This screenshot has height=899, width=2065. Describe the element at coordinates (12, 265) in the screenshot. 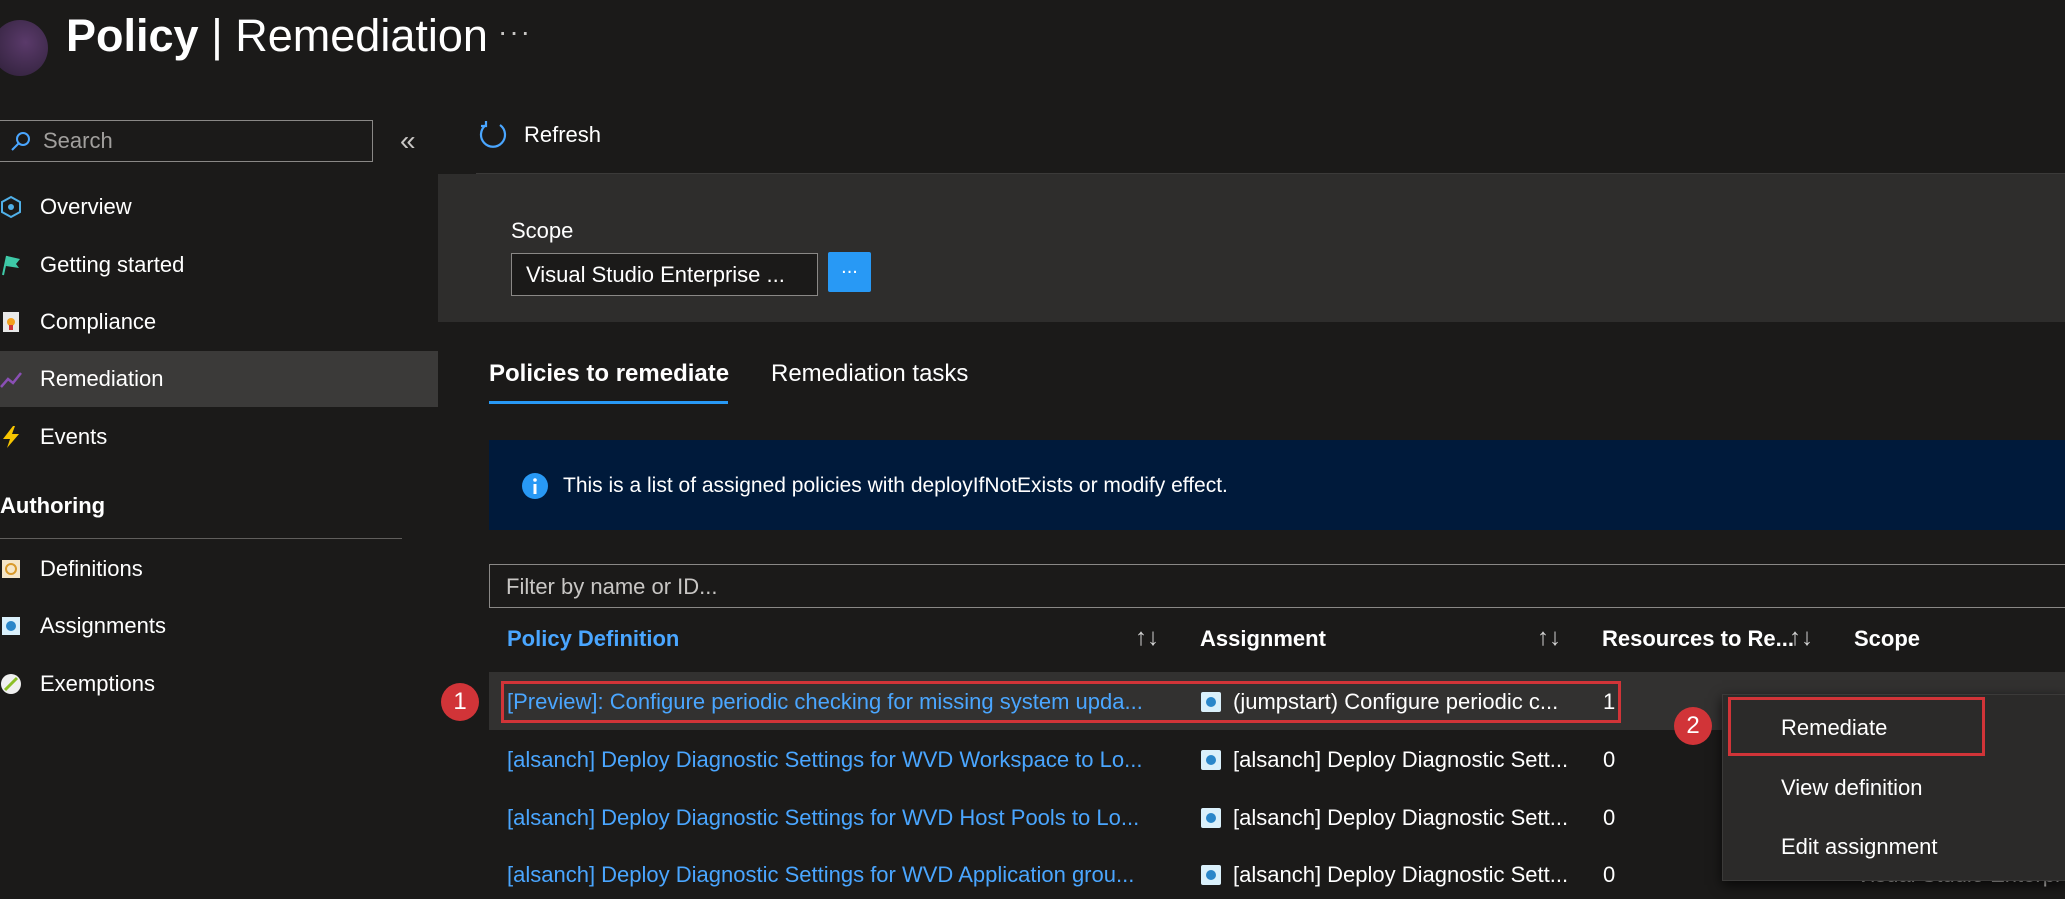

I see `flag-icon` at that location.